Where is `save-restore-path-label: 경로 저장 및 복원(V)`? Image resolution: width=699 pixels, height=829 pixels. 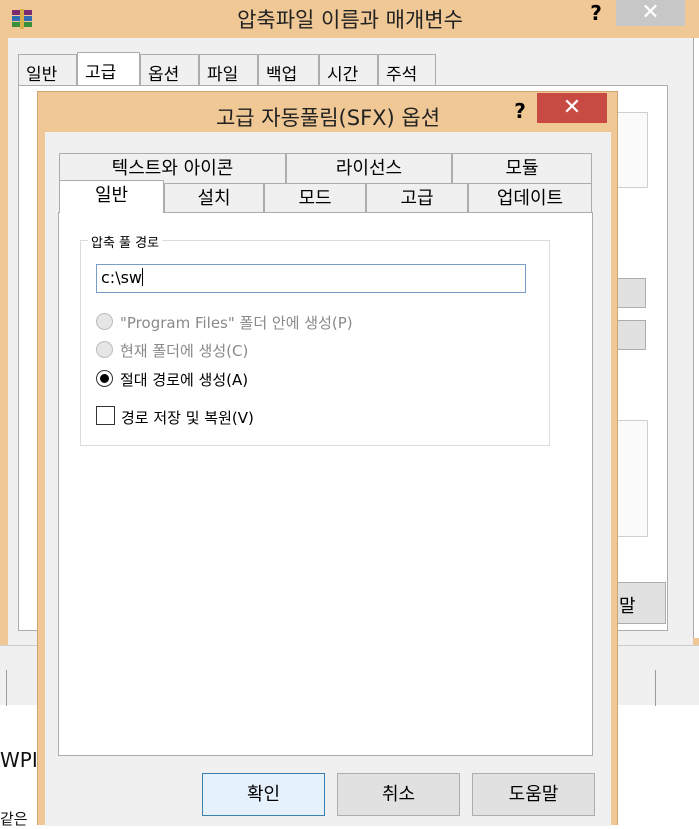
save-restore-path-label: 경로 저장 및 복원(V) is located at coordinates (187, 417).